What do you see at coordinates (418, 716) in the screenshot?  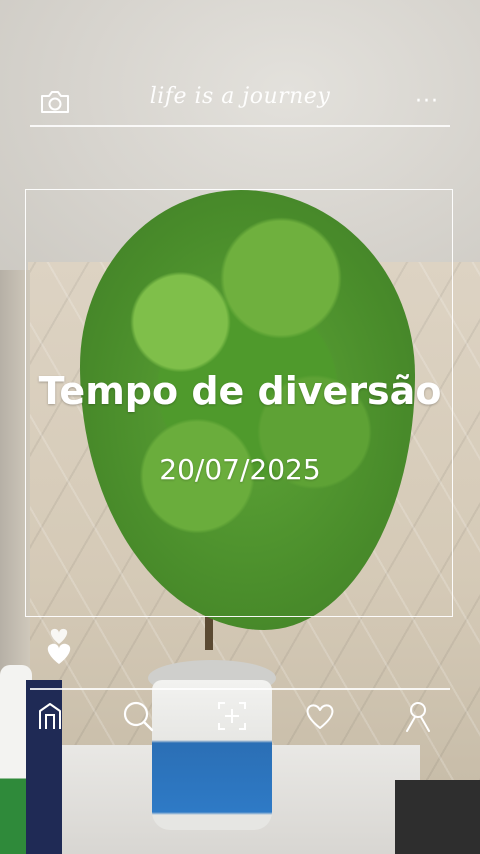 I see `profile-icon` at bounding box center [418, 716].